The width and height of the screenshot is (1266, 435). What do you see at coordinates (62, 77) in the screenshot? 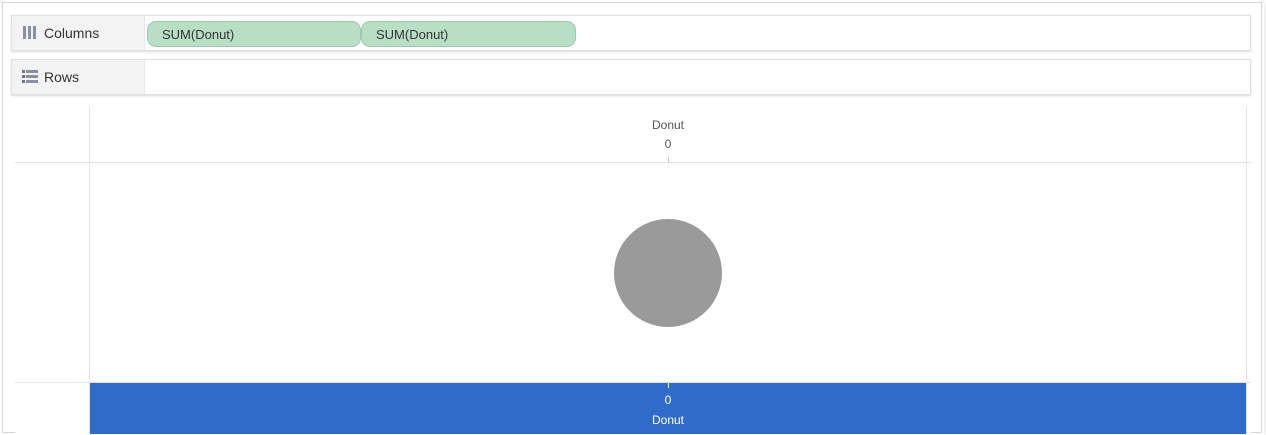
I see `rows-label-text: Rows` at bounding box center [62, 77].